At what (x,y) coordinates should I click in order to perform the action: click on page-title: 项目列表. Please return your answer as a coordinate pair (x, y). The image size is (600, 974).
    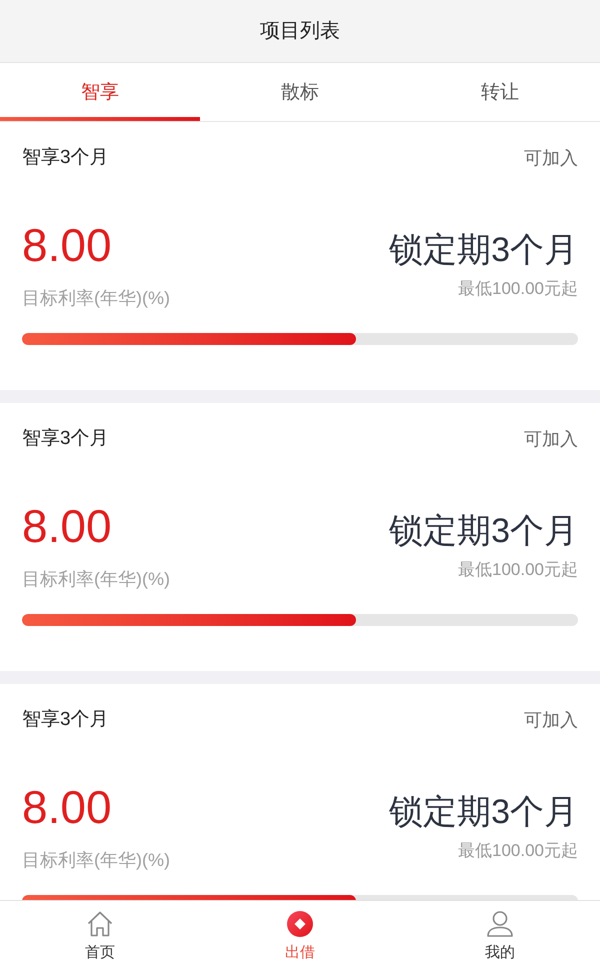
    Looking at the image, I should click on (300, 31).